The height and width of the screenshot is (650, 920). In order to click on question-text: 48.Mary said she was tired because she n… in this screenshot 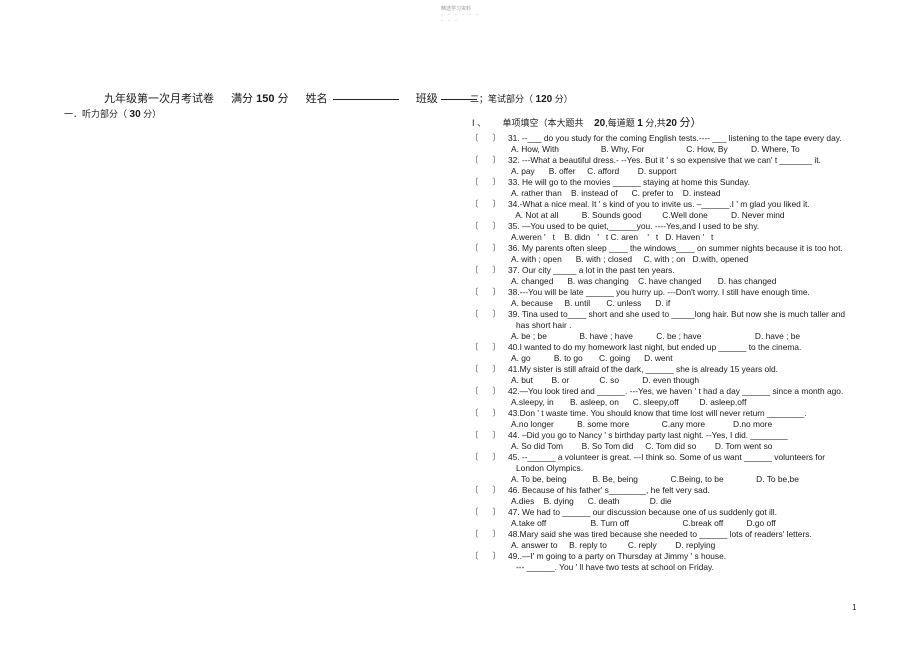, I will do `click(660, 534)`.